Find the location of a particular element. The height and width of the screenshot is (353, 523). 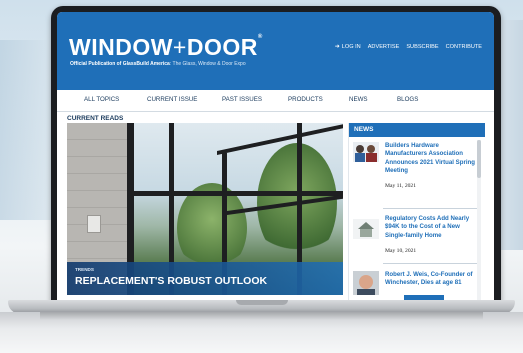

login-icon: ➜ is located at coordinates (337, 47).